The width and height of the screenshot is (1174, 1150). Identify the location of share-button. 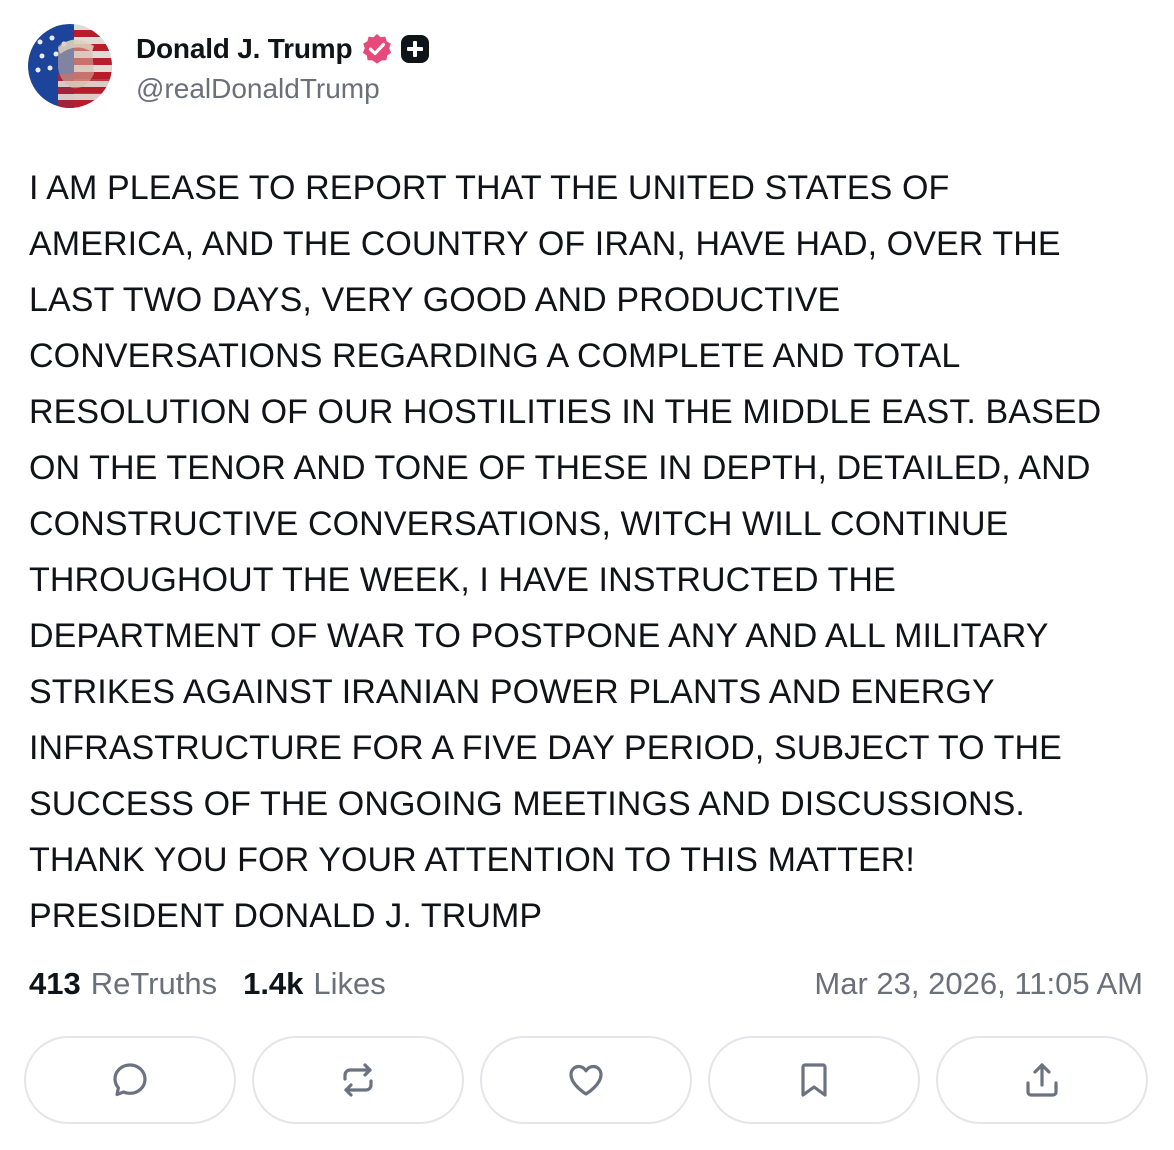
(1042, 1080).